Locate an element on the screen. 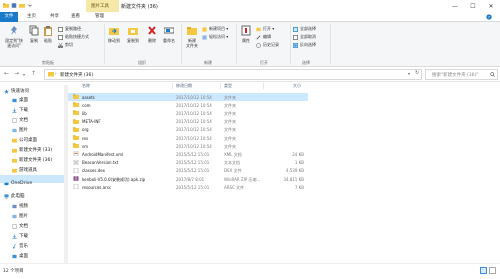  large-icons-view-button is located at coordinates (492, 270).